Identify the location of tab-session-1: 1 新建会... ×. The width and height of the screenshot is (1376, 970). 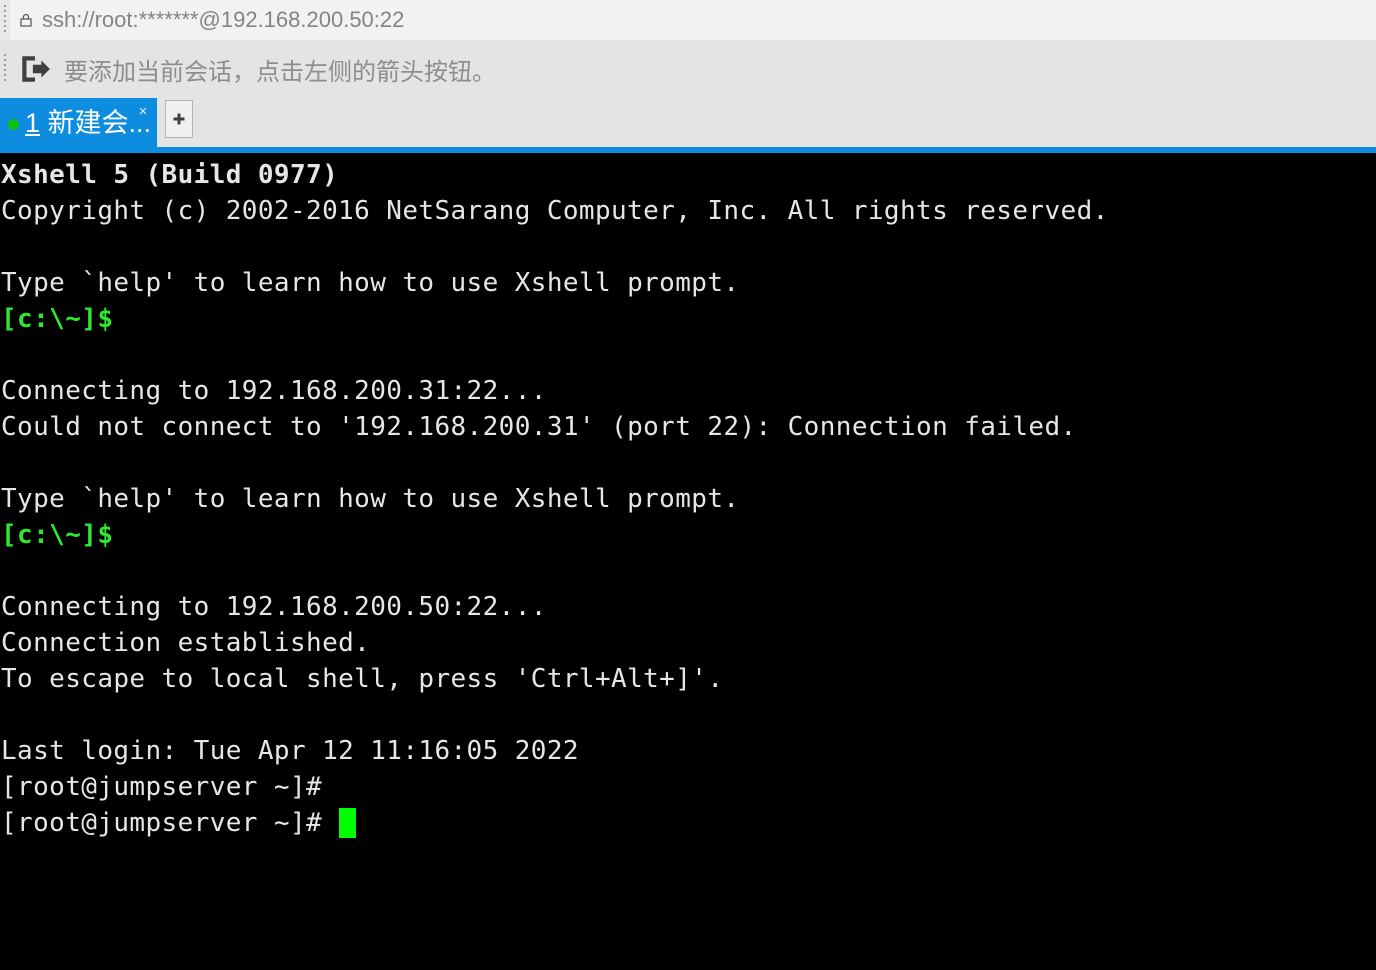
(79, 122).